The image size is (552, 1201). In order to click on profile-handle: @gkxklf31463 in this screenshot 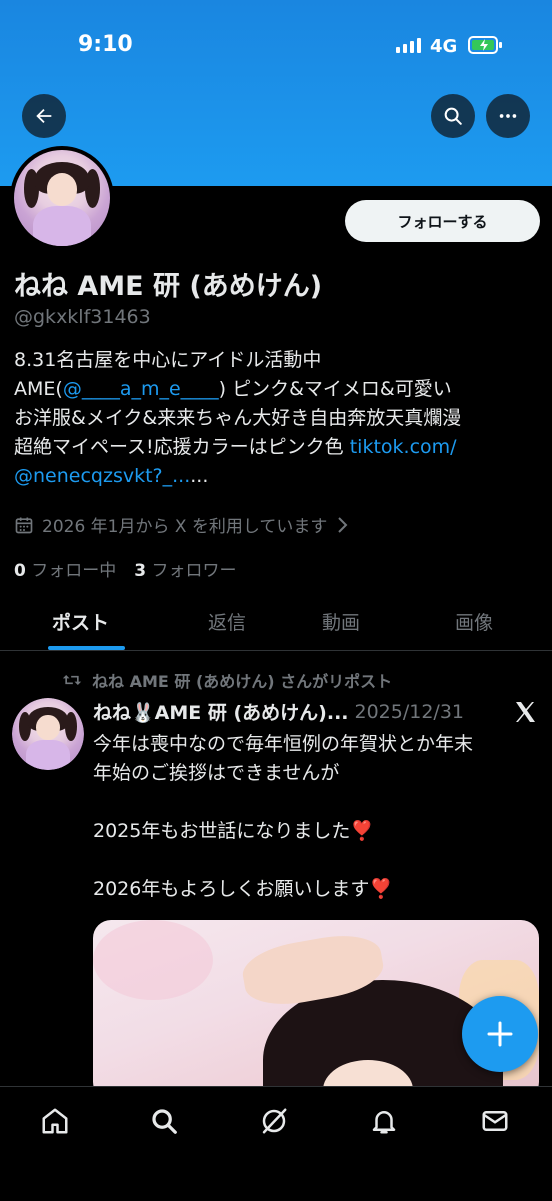, I will do `click(82, 317)`.